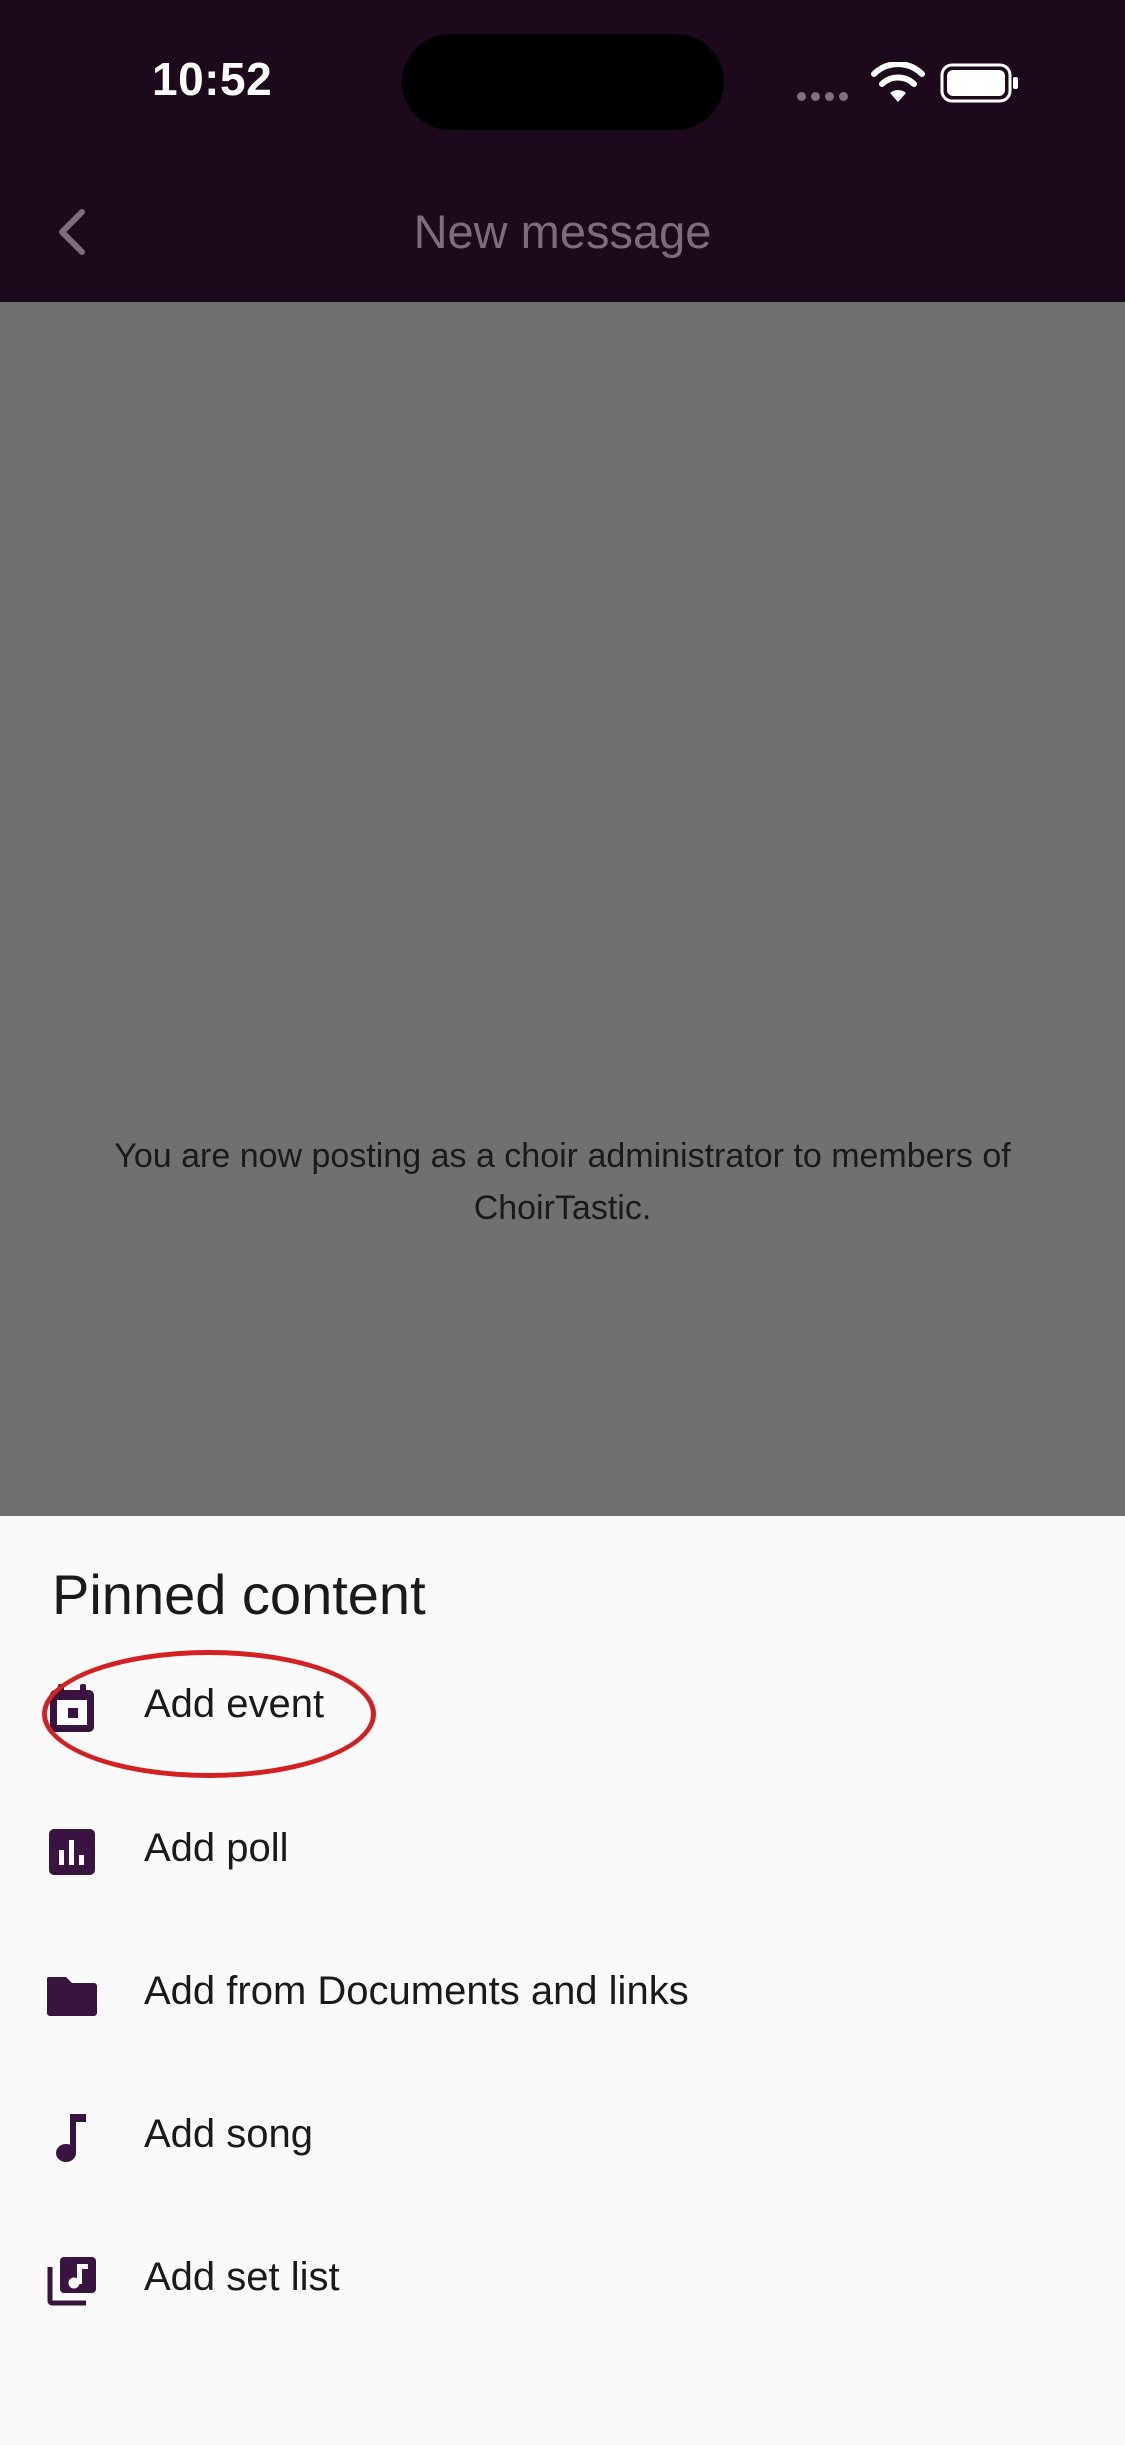 The width and height of the screenshot is (1125, 2445). I want to click on status-bar: 10:52, so click(562, 80).